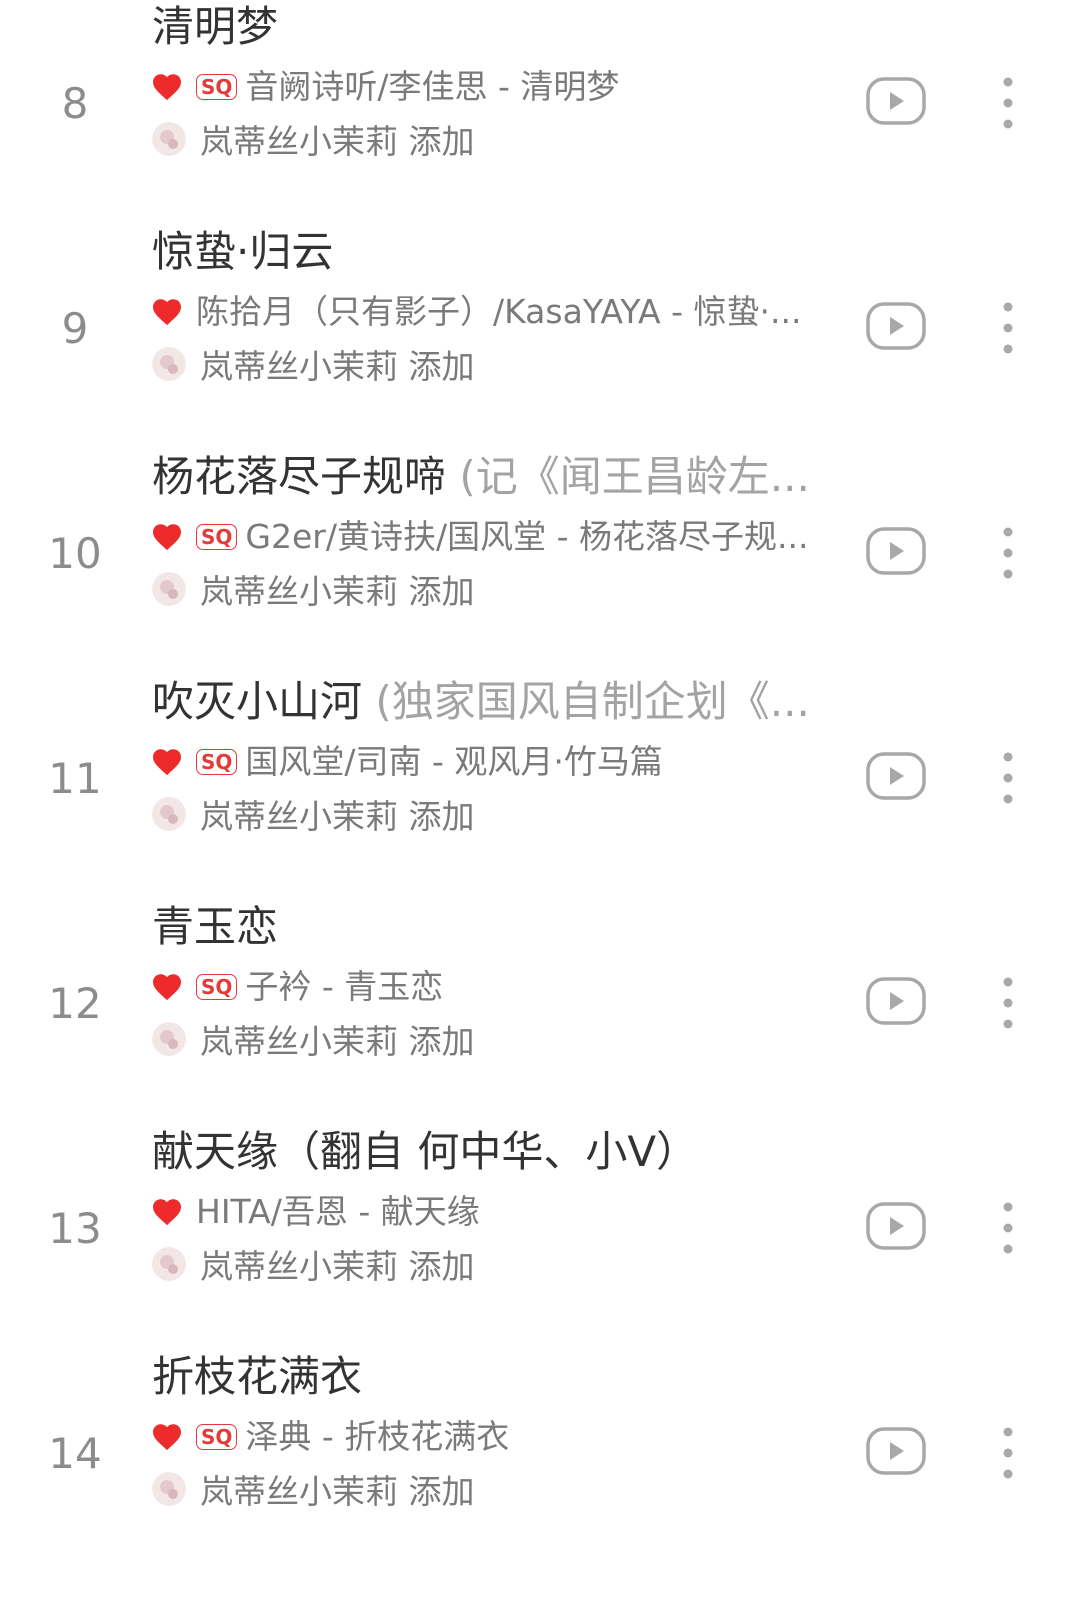 The width and height of the screenshot is (1080, 1602). I want to click on song-index: 12, so click(75, 1003).